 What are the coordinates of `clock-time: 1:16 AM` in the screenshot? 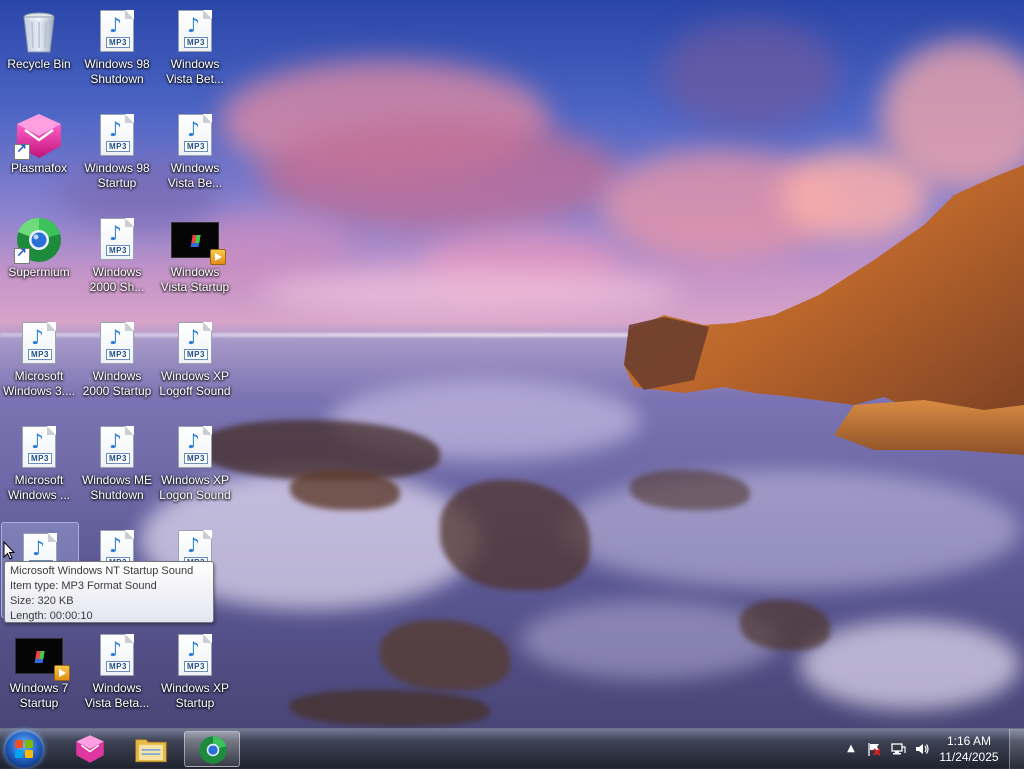 It's located at (969, 741).